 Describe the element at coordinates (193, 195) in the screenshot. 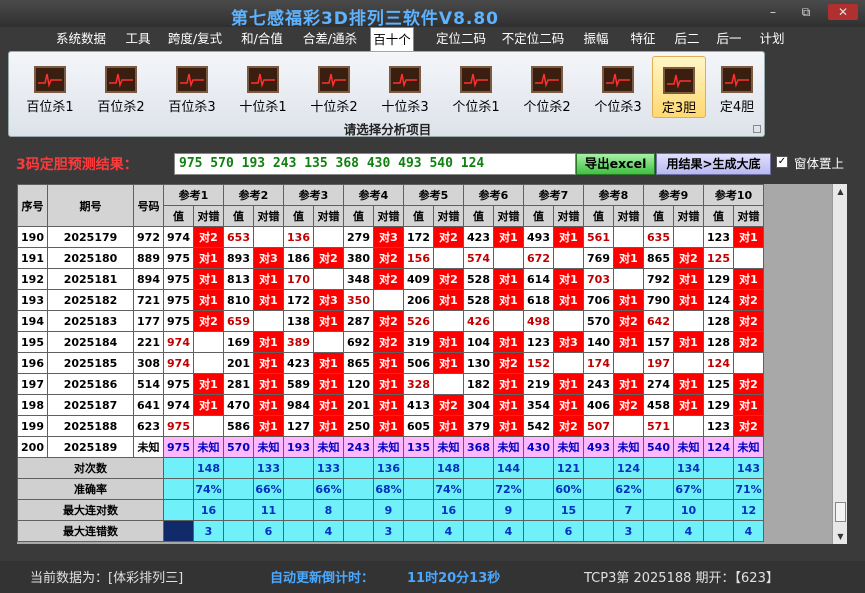

I see `ref-header: 参考1` at that location.